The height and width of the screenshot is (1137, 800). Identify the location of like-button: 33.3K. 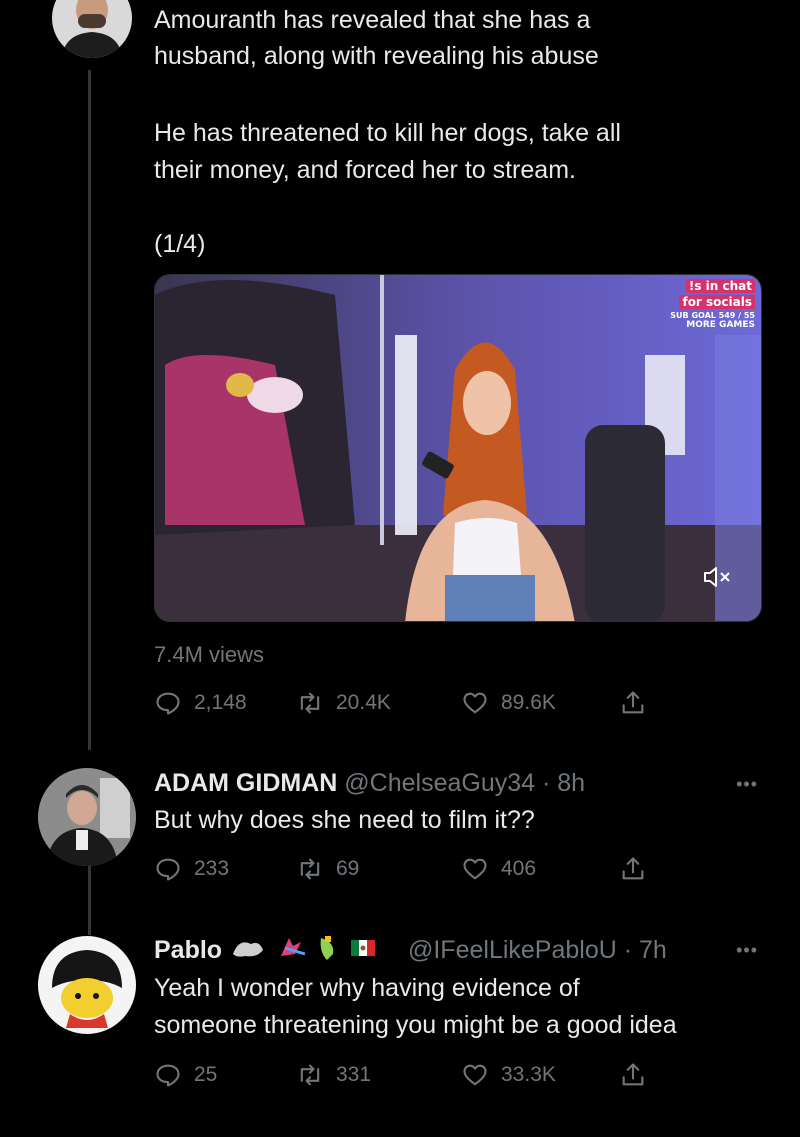
(540, 1075).